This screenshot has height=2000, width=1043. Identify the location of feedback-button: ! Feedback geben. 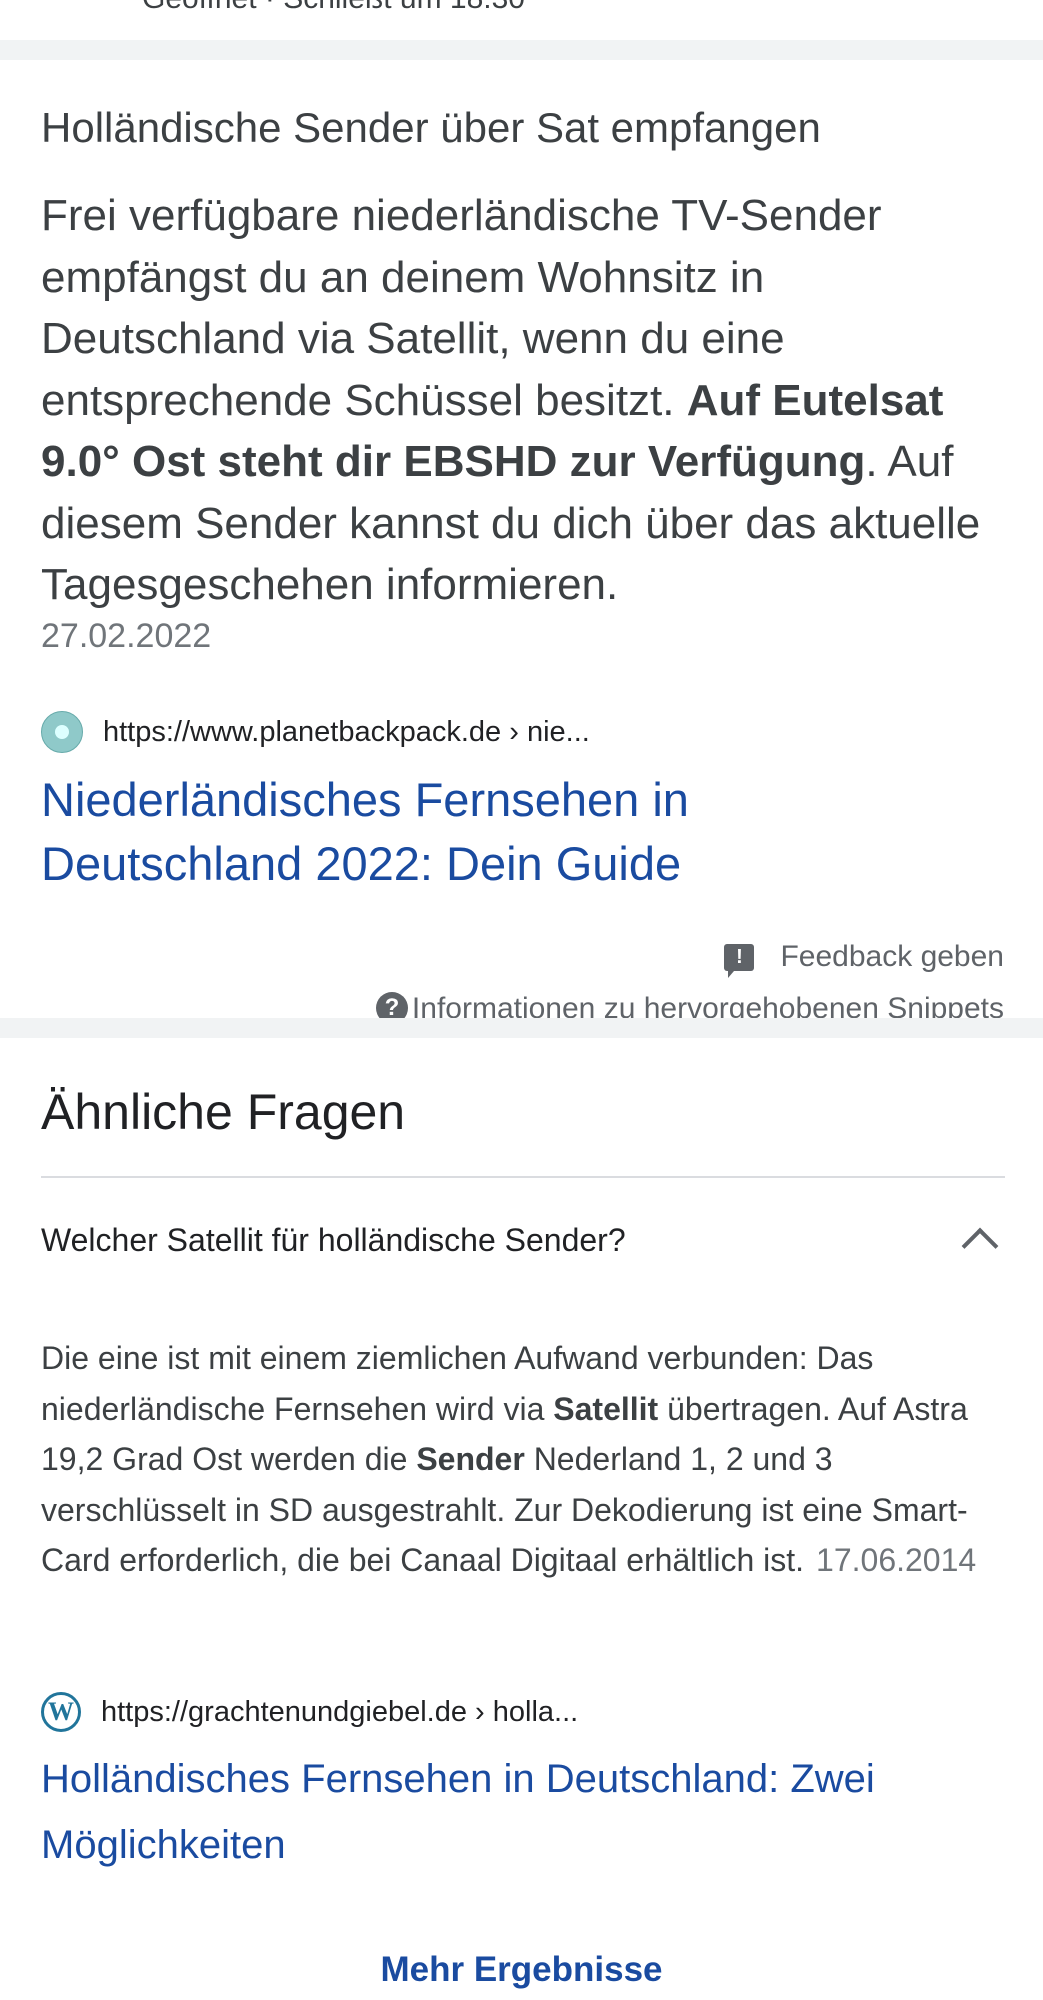
(864, 959).